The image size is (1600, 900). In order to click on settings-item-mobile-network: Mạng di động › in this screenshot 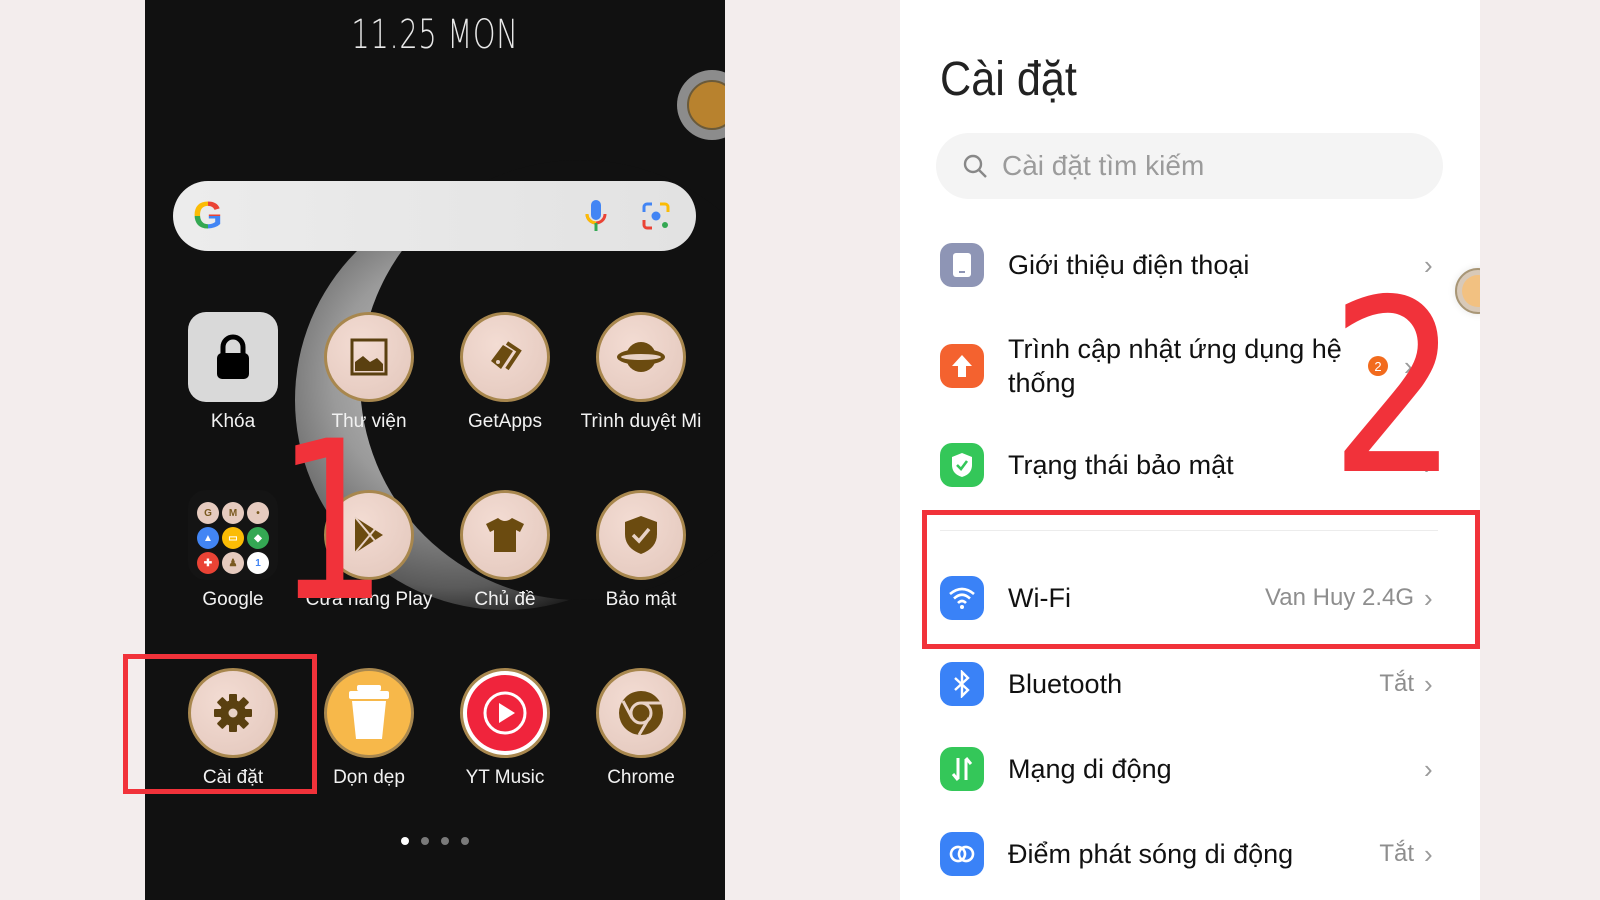, I will do `click(1190, 769)`.